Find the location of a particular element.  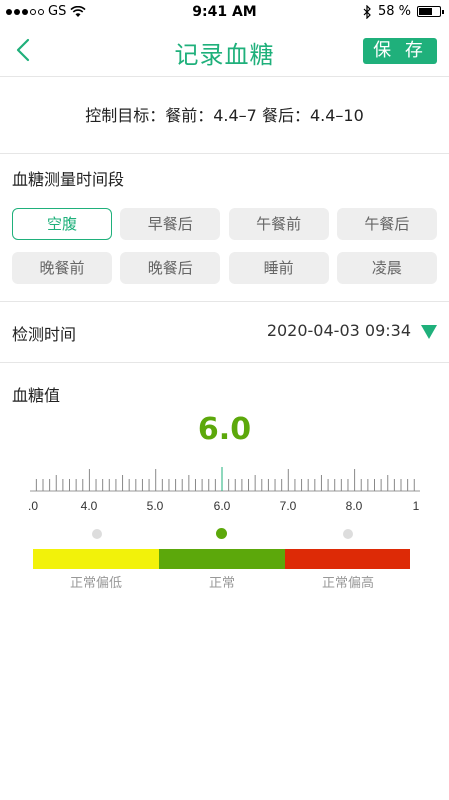

test-time-row: 检测时间 2020-04-03 09:34 is located at coordinates (224, 332).